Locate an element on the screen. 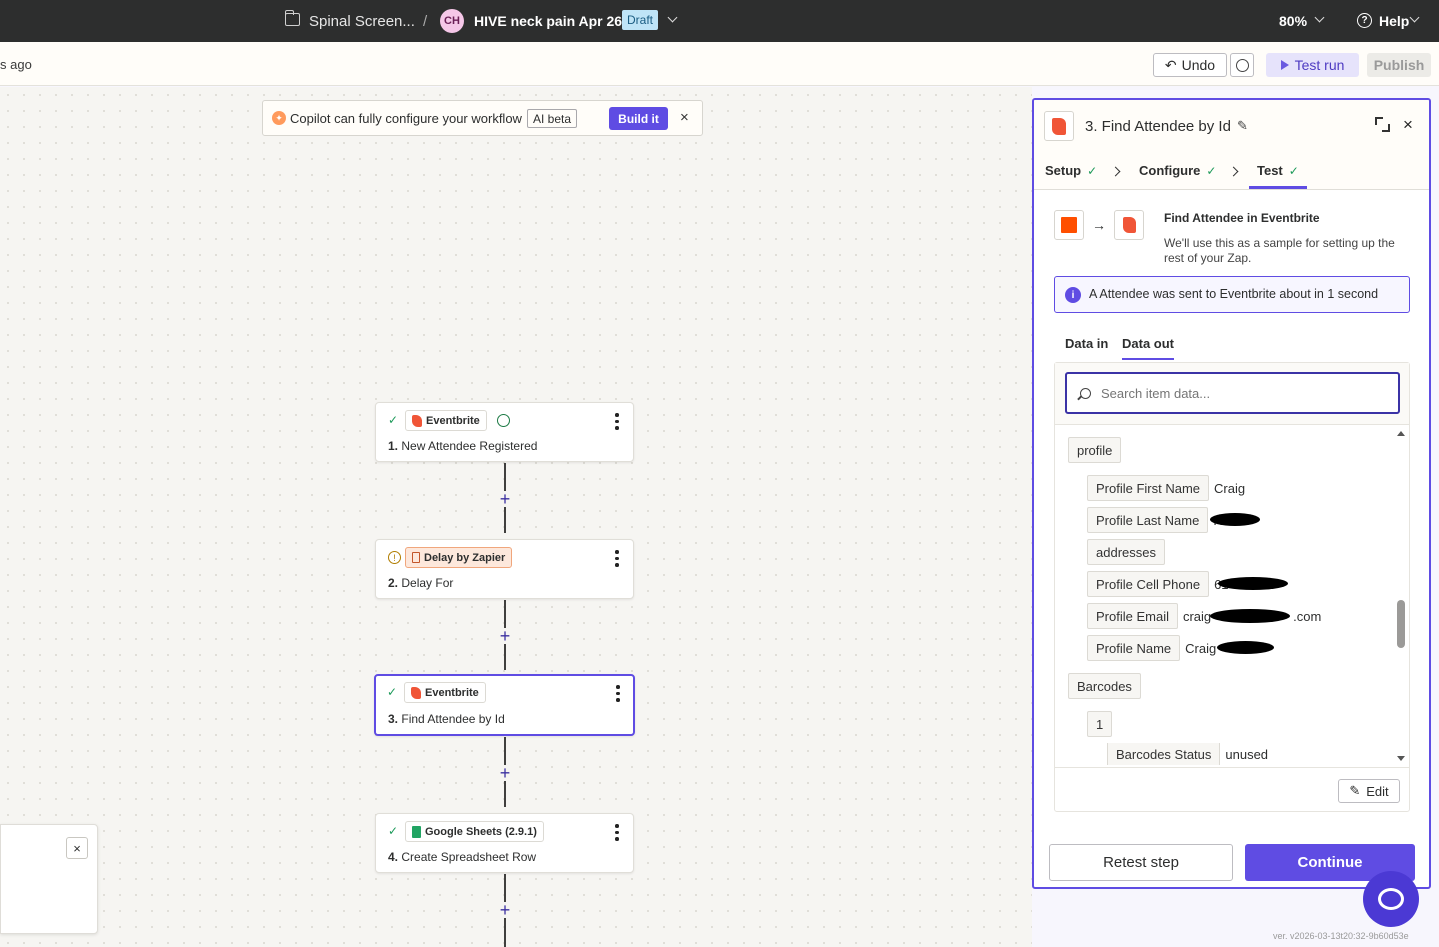 The height and width of the screenshot is (947, 1439). chevron-down-icon is located at coordinates (672, 17).